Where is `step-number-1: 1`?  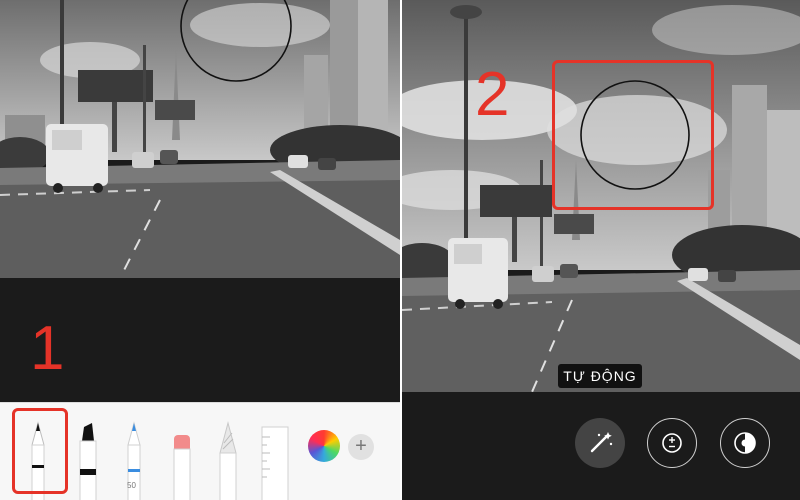 step-number-1: 1 is located at coordinates (47, 348).